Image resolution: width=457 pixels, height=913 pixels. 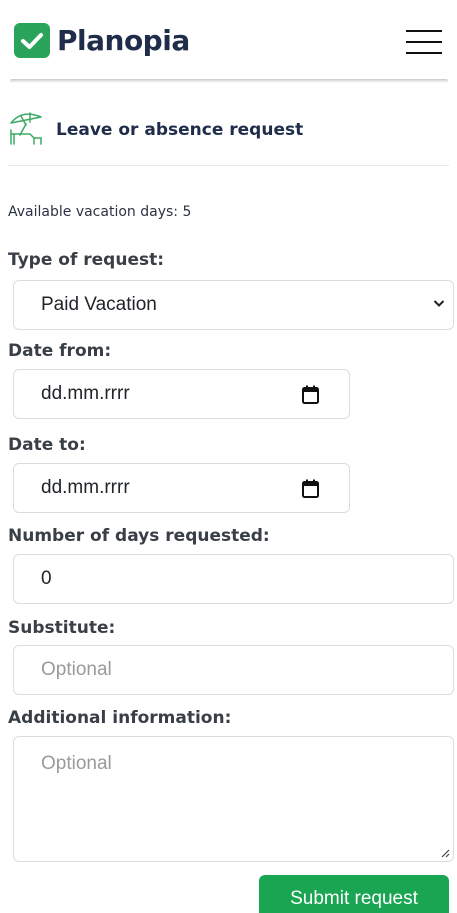 What do you see at coordinates (228, 165) in the screenshot?
I see `section-divider` at bounding box center [228, 165].